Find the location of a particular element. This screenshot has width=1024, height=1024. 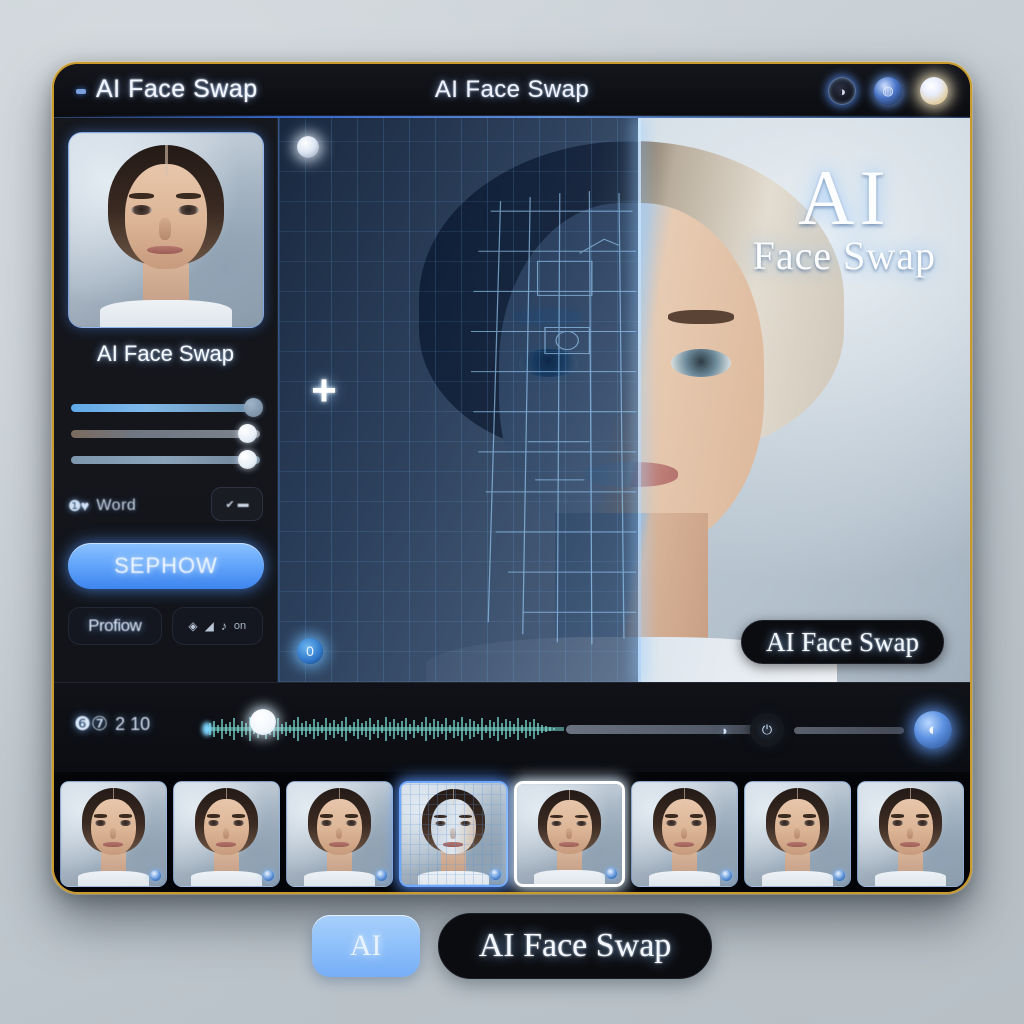

portrait-graphic is located at coordinates (166, 230).